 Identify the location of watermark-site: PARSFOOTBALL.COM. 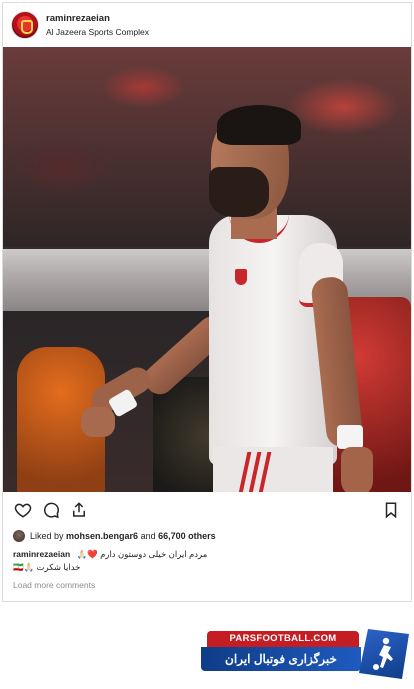
(283, 639).